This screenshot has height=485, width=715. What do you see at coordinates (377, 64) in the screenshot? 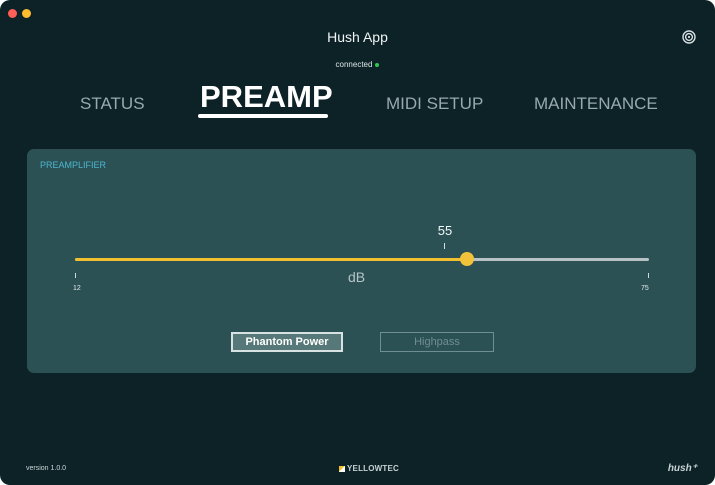
I see `connection-indicator-icon` at bounding box center [377, 64].